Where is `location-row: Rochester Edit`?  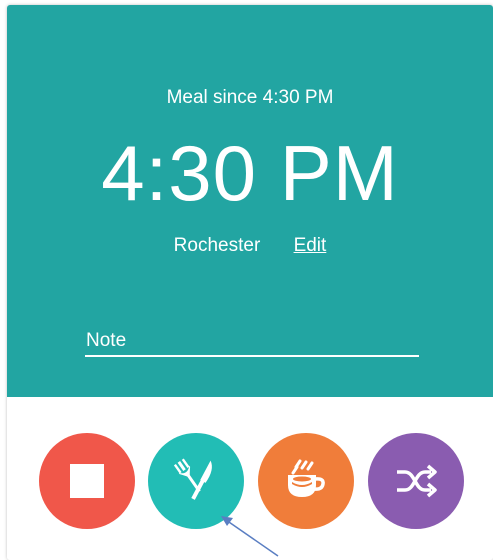 location-row: Rochester Edit is located at coordinates (250, 246).